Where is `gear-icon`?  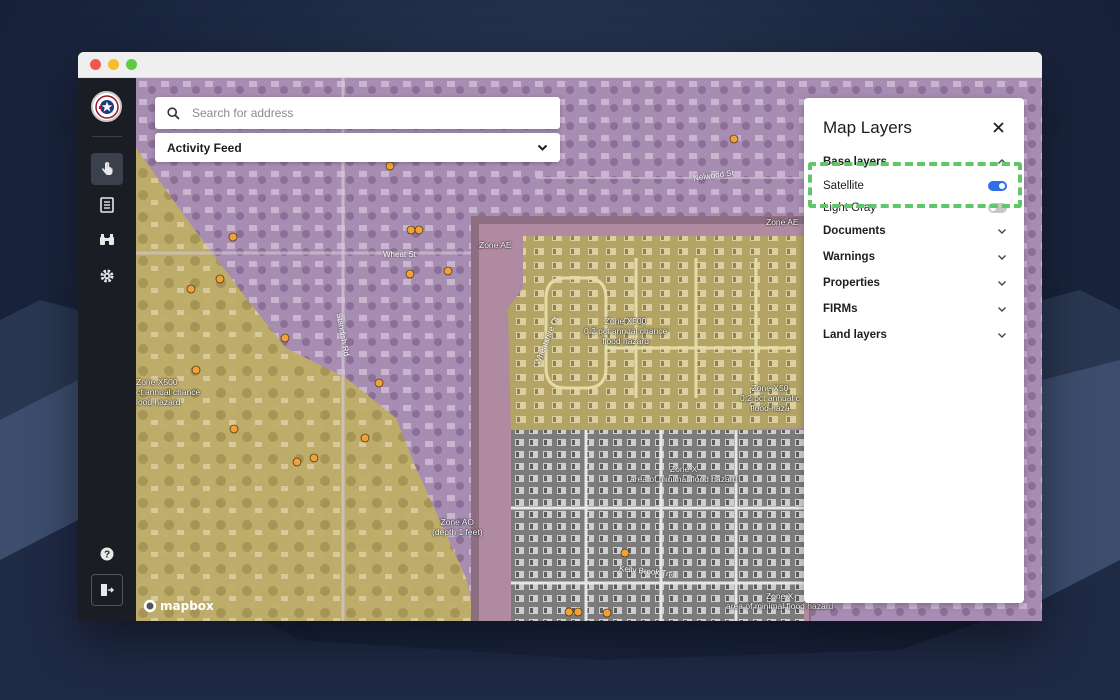
gear-icon is located at coordinates (107, 276).